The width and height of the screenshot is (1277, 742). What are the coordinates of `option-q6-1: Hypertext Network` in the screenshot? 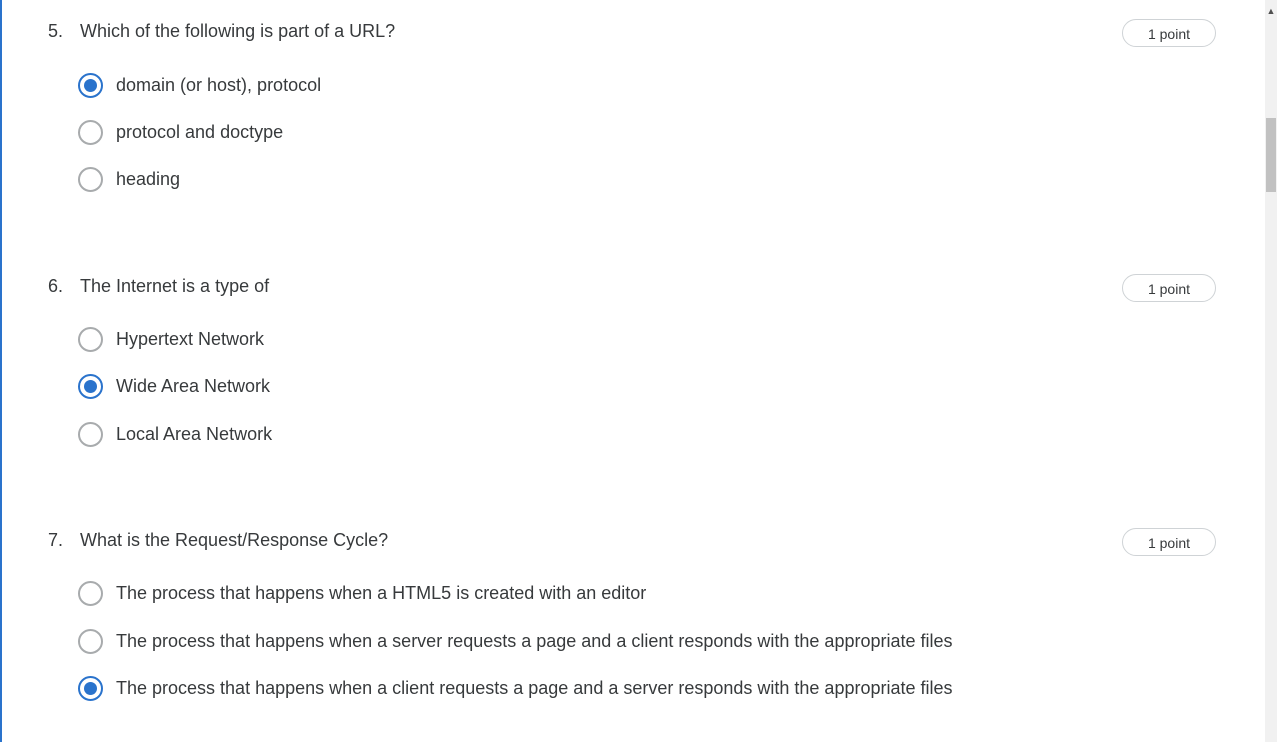 It's located at (171, 339).